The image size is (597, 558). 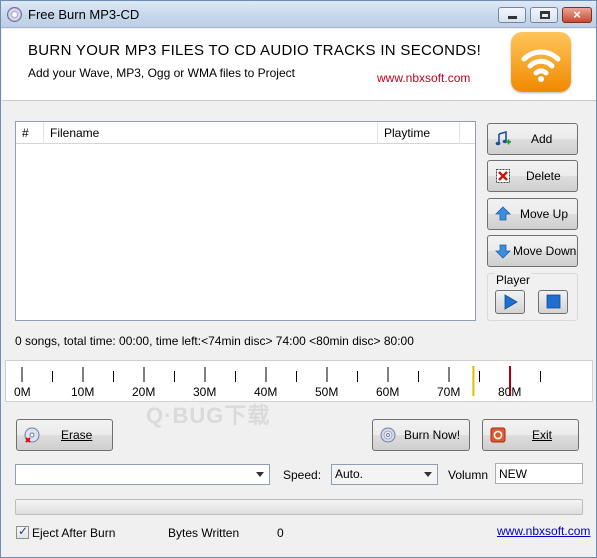 What do you see at coordinates (498, 435) in the screenshot?
I see `exit-icon` at bounding box center [498, 435].